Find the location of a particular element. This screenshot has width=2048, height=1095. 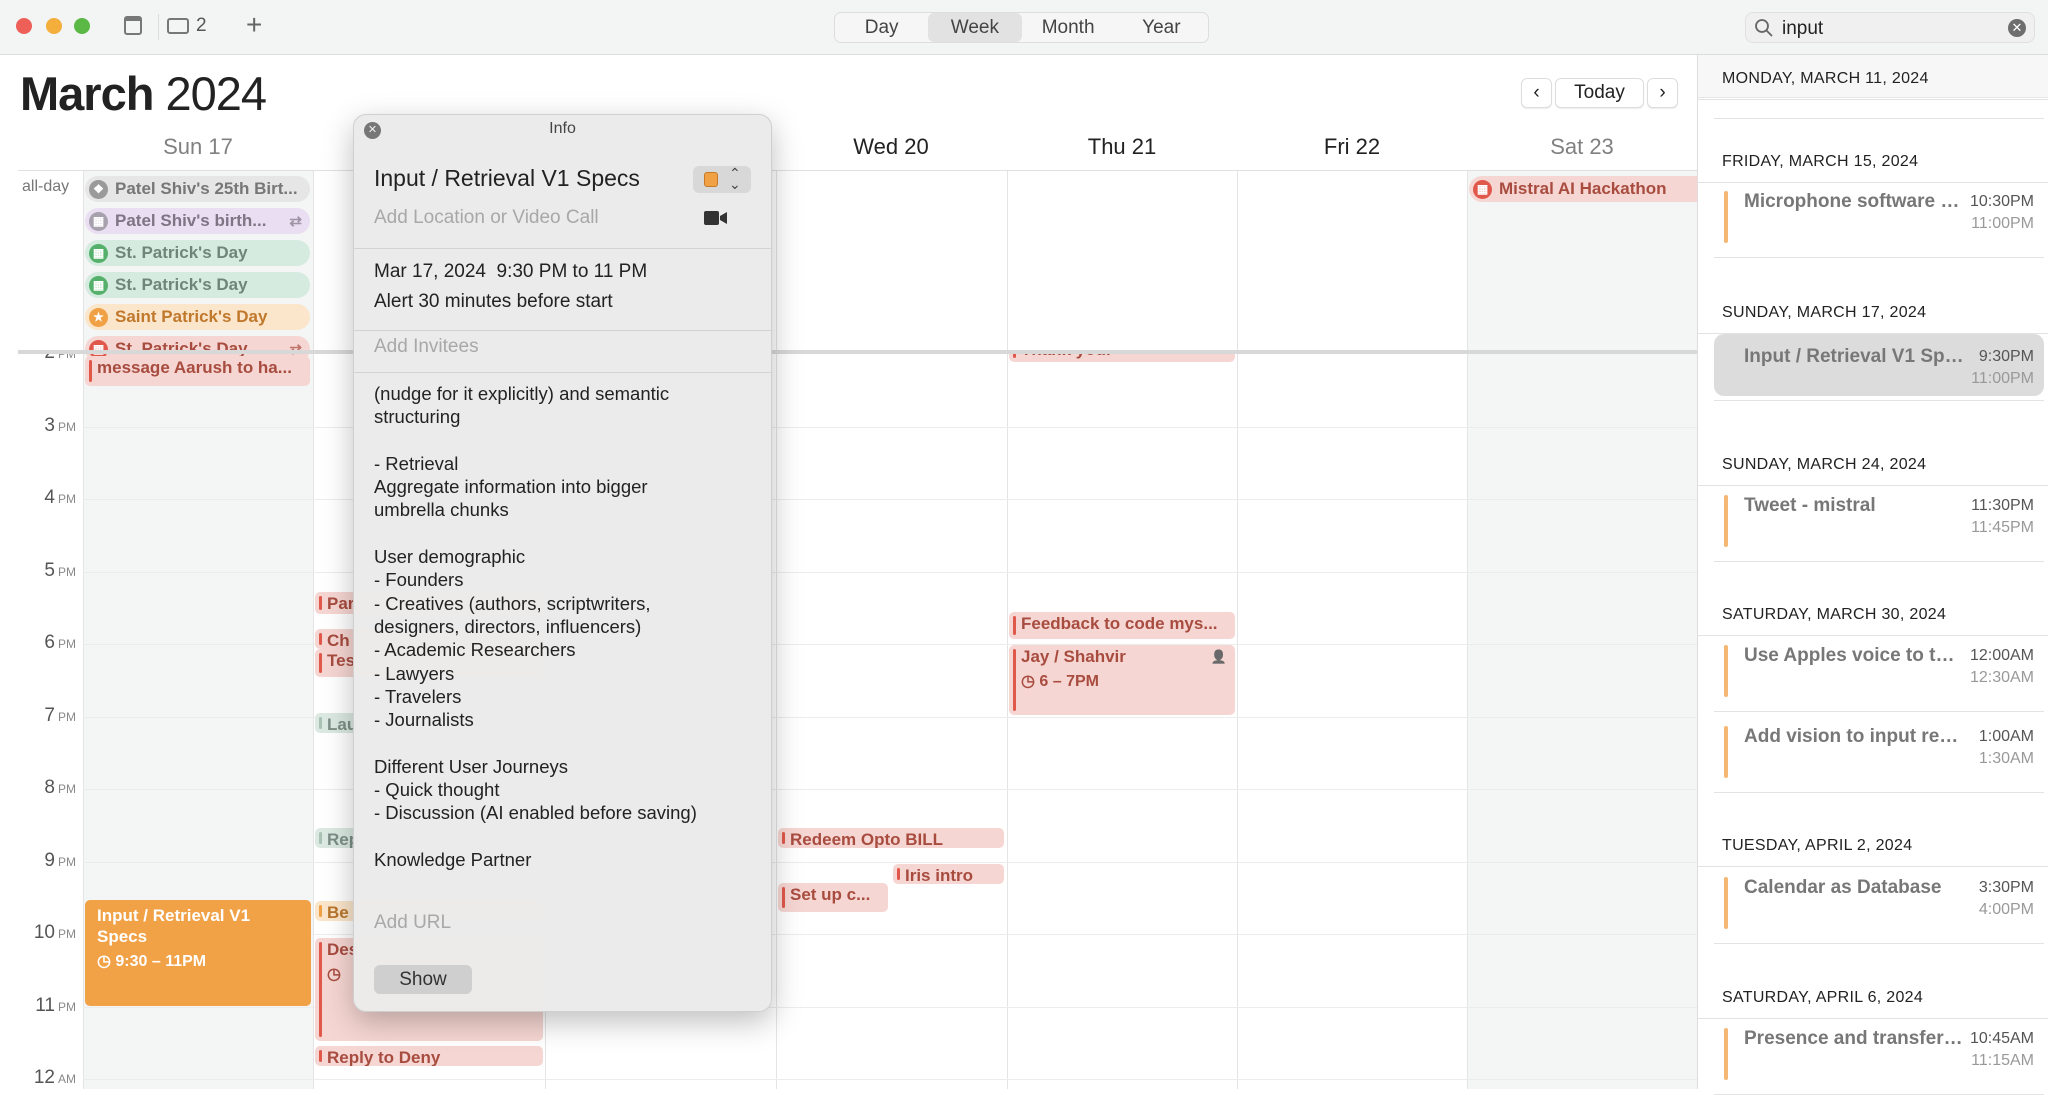

event-date-time: Mar 17, 2024 9:30 PM to 11 PM is located at coordinates (510, 272).